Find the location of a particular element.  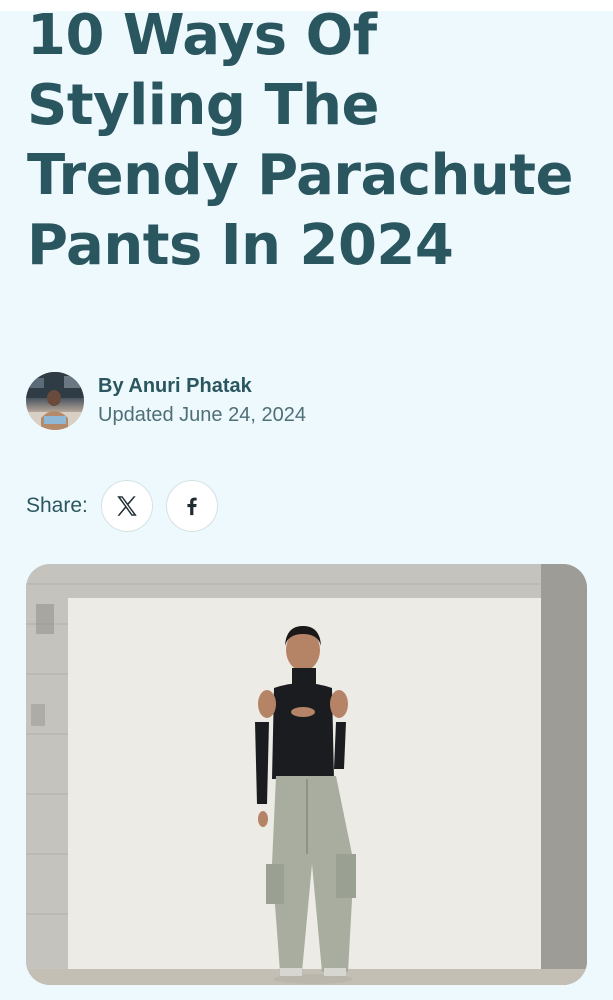

avatar-image is located at coordinates (55, 401).